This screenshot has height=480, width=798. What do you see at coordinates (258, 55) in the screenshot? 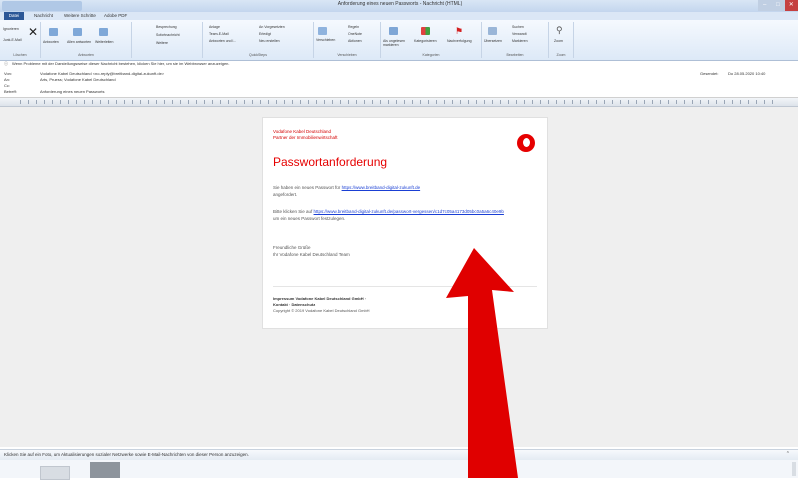
I see `ribbon-group-label: QuickSteps` at bounding box center [258, 55].